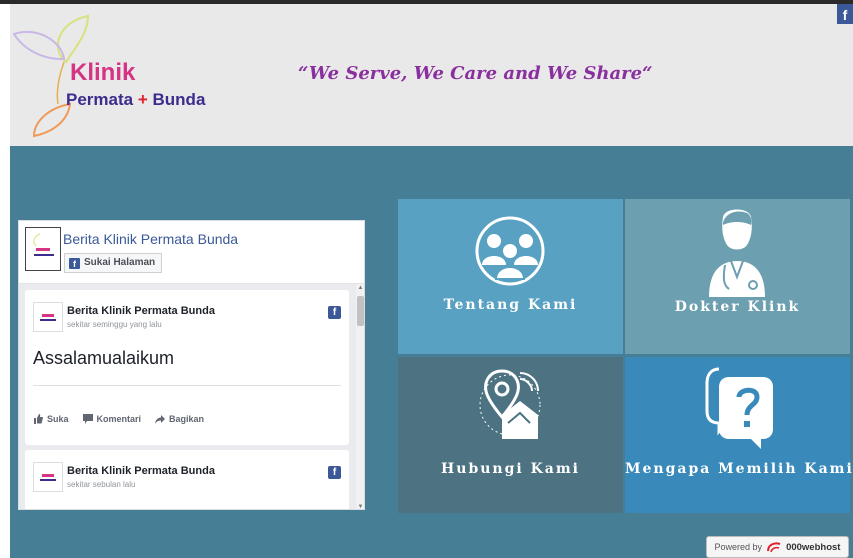 This screenshot has height=558, width=853. I want to click on tile-hubungi-kami: Hubungi Kami, so click(510, 435).